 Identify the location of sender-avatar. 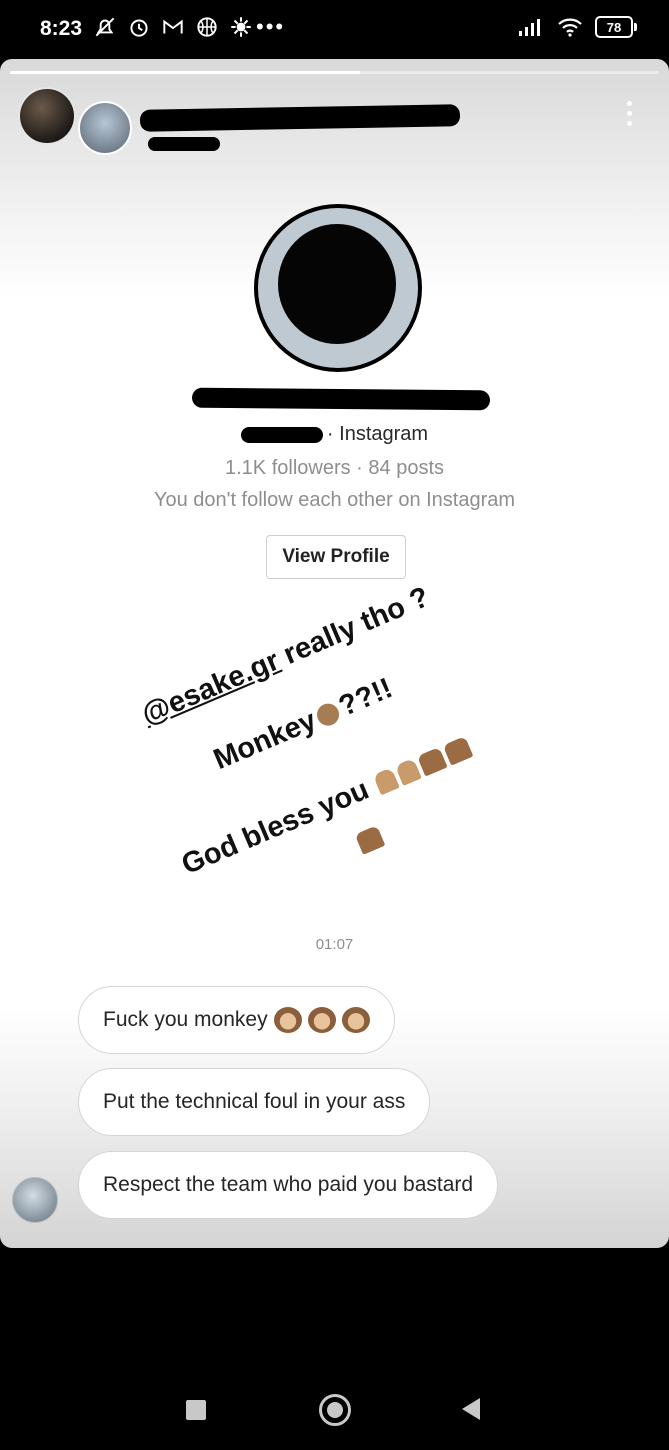
(35, 1200).